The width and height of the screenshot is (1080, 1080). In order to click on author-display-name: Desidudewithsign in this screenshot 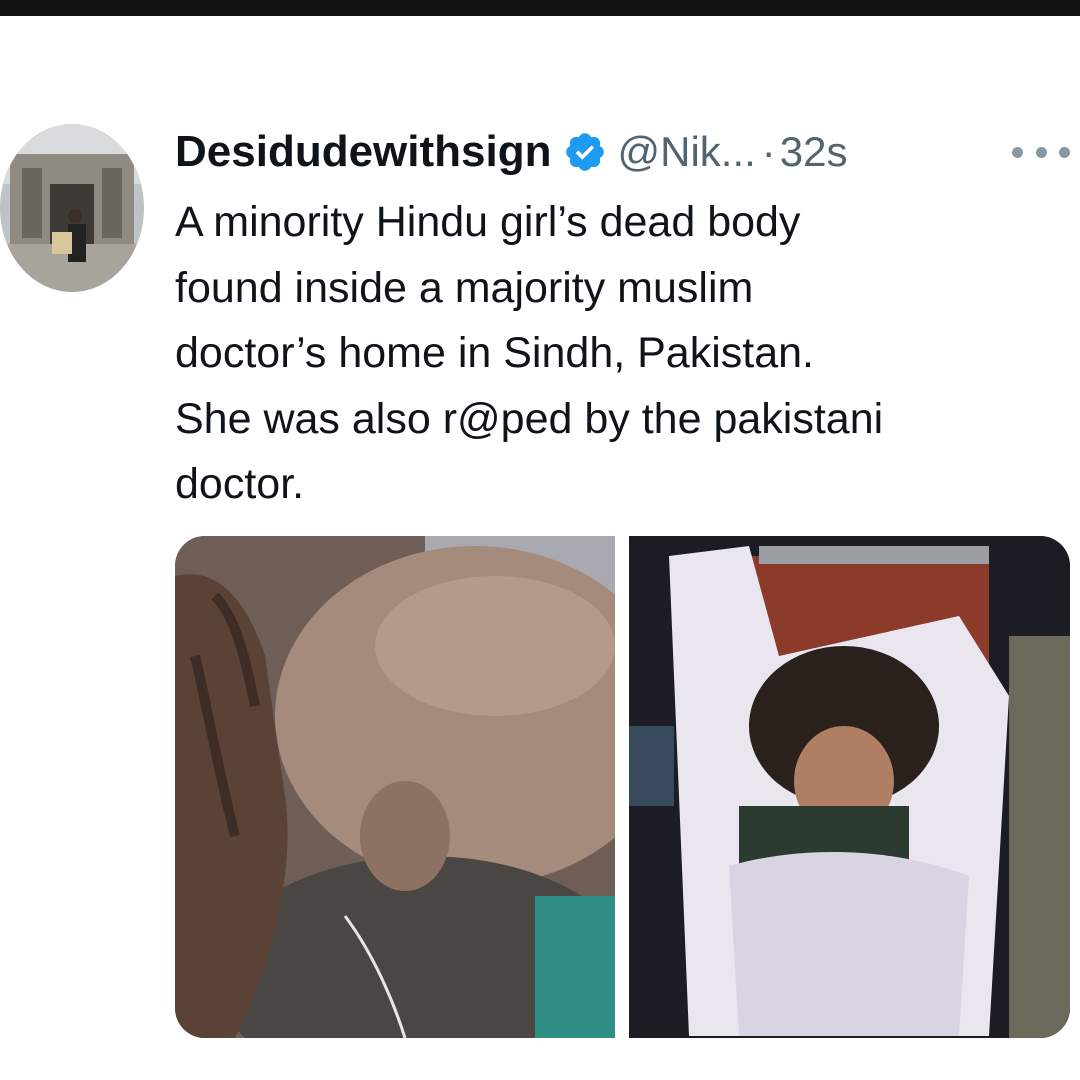, I will do `click(363, 152)`.